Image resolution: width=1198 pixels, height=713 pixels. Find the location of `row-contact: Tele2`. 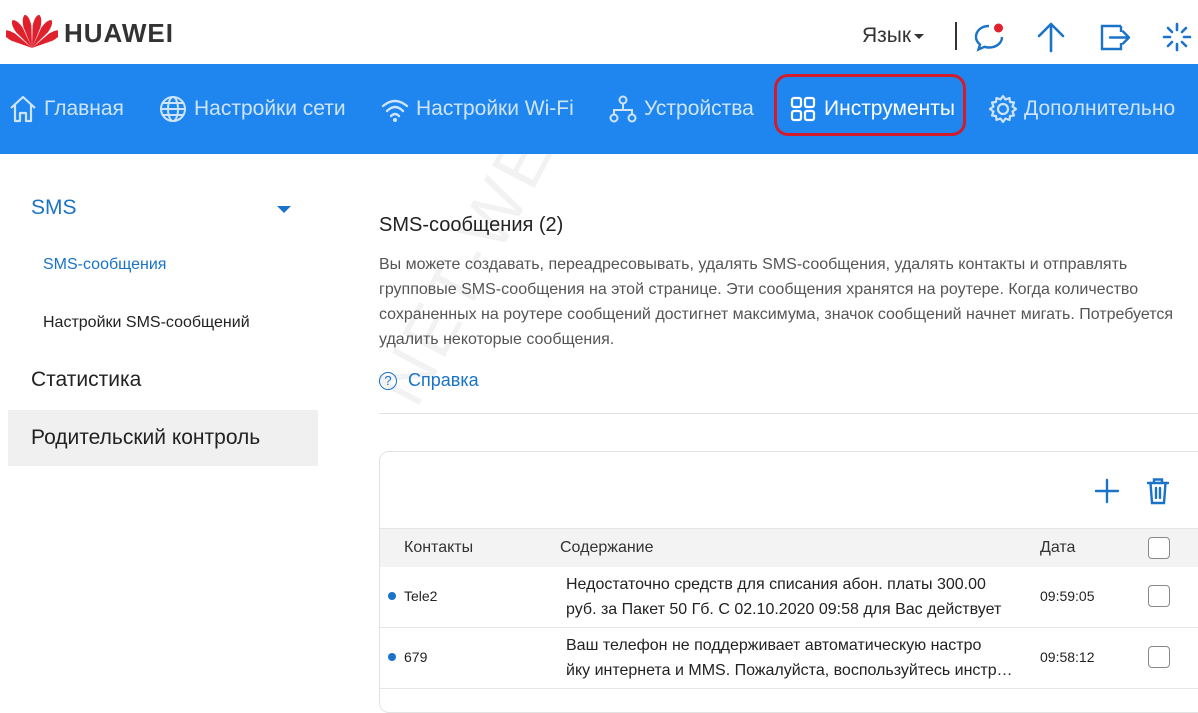

row-contact: Tele2 is located at coordinates (421, 596).